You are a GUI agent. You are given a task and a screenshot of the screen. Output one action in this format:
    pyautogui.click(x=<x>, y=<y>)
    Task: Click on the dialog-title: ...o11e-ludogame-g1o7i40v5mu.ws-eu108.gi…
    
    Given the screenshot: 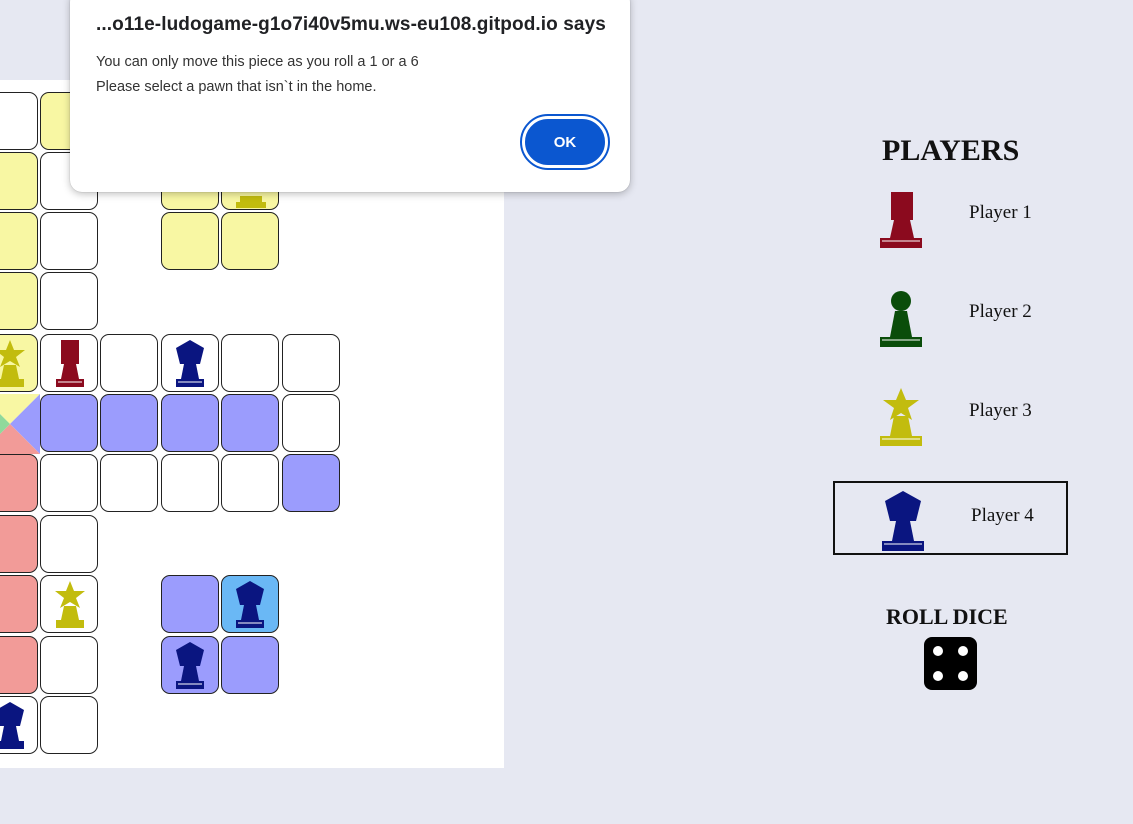 What is the action you would take?
    pyautogui.click(x=351, y=24)
    